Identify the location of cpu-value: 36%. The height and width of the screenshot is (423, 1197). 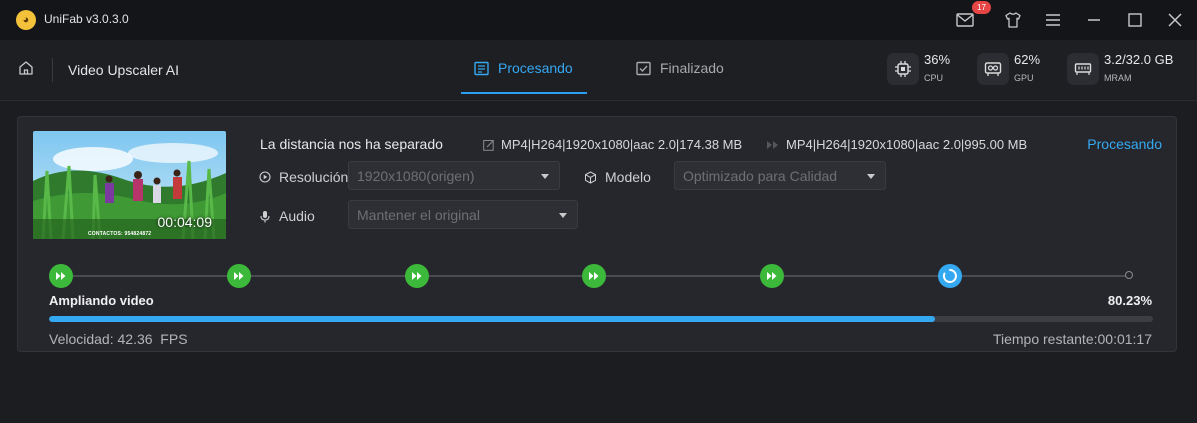
(937, 59).